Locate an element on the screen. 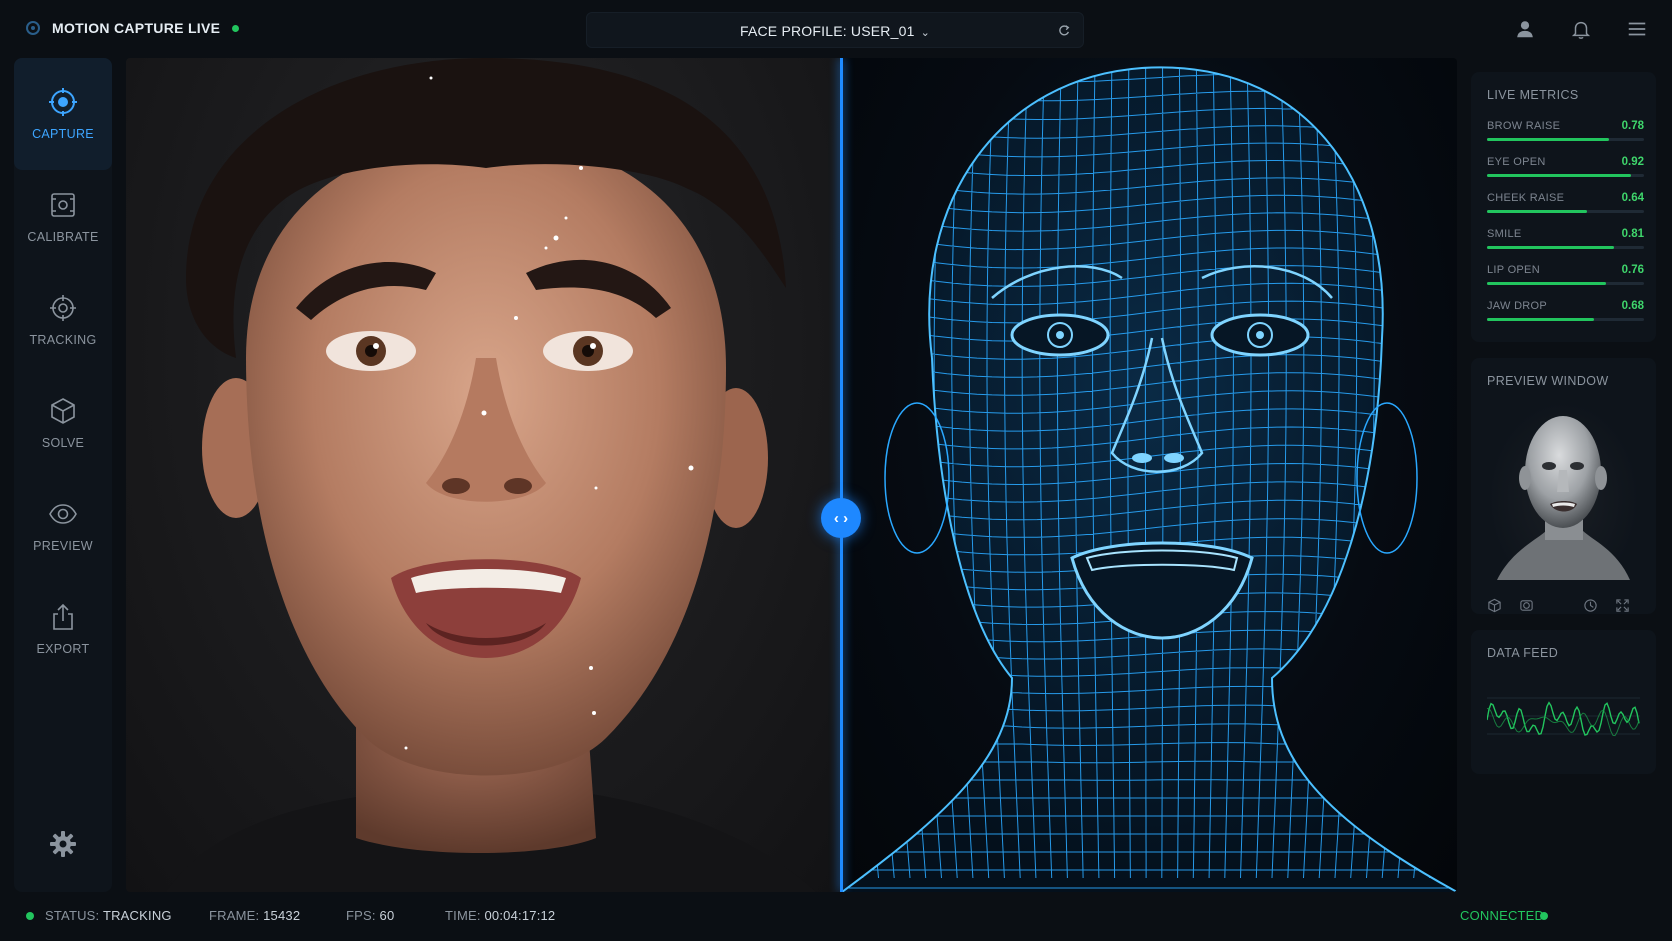 The image size is (1672, 941). metric-value: 0.78 is located at coordinates (1632, 126).